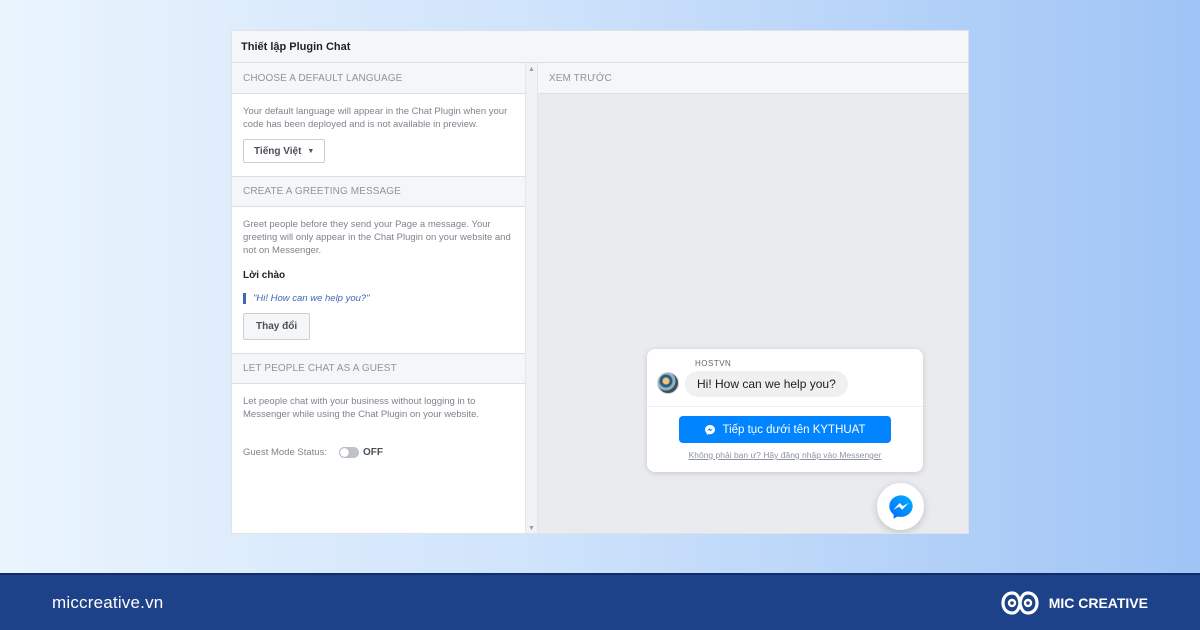 This screenshot has width=1200, height=630. I want to click on caret-down-icon: ▼, so click(311, 151).